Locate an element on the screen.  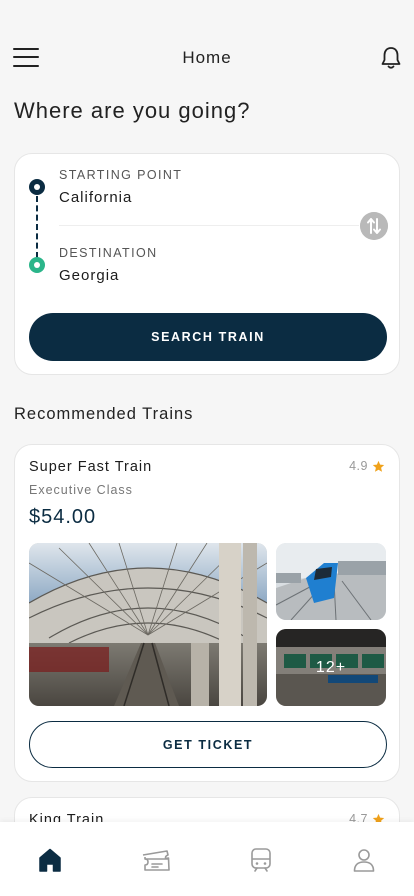
nav-profile is located at coordinates (364, 860).